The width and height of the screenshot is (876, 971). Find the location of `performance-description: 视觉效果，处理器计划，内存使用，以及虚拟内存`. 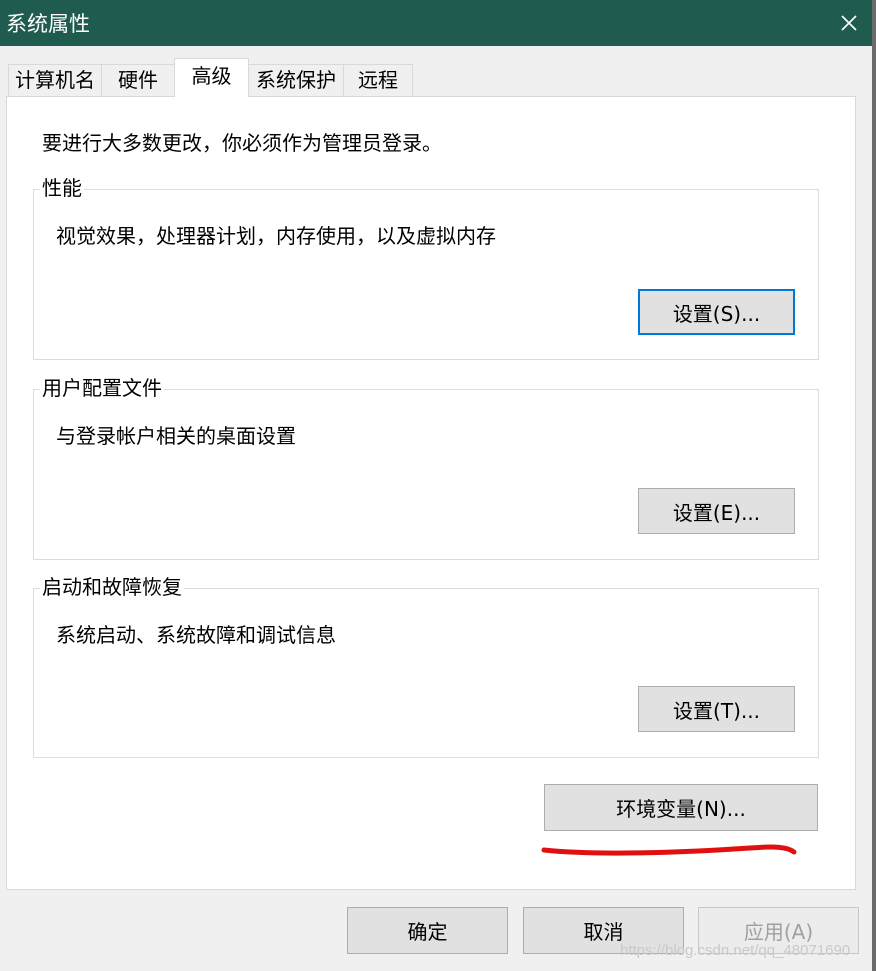

performance-description: 视觉效果，处理器计划，内存使用，以及虚拟内存 is located at coordinates (276, 236).